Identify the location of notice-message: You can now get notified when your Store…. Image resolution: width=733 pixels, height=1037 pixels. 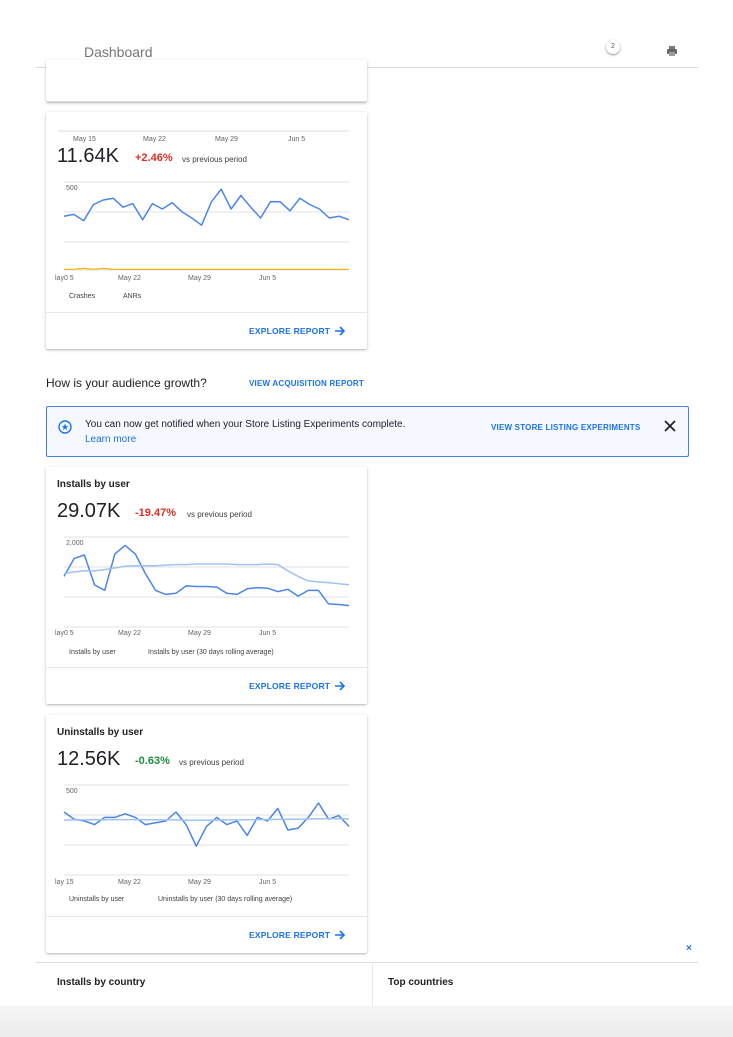
(245, 424).